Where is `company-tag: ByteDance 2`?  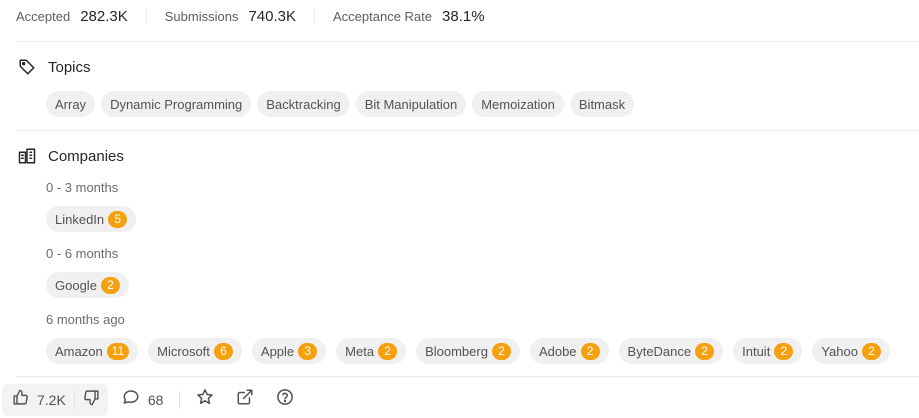 company-tag: ByteDance 2 is located at coordinates (671, 351).